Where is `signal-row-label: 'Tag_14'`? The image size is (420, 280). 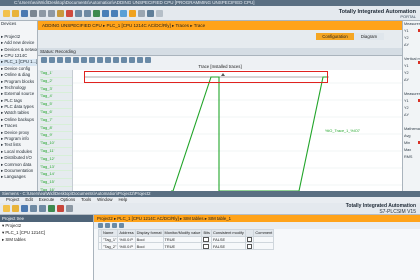
signal-row-label: 'Tag_14' is located at coordinates (56, 175).